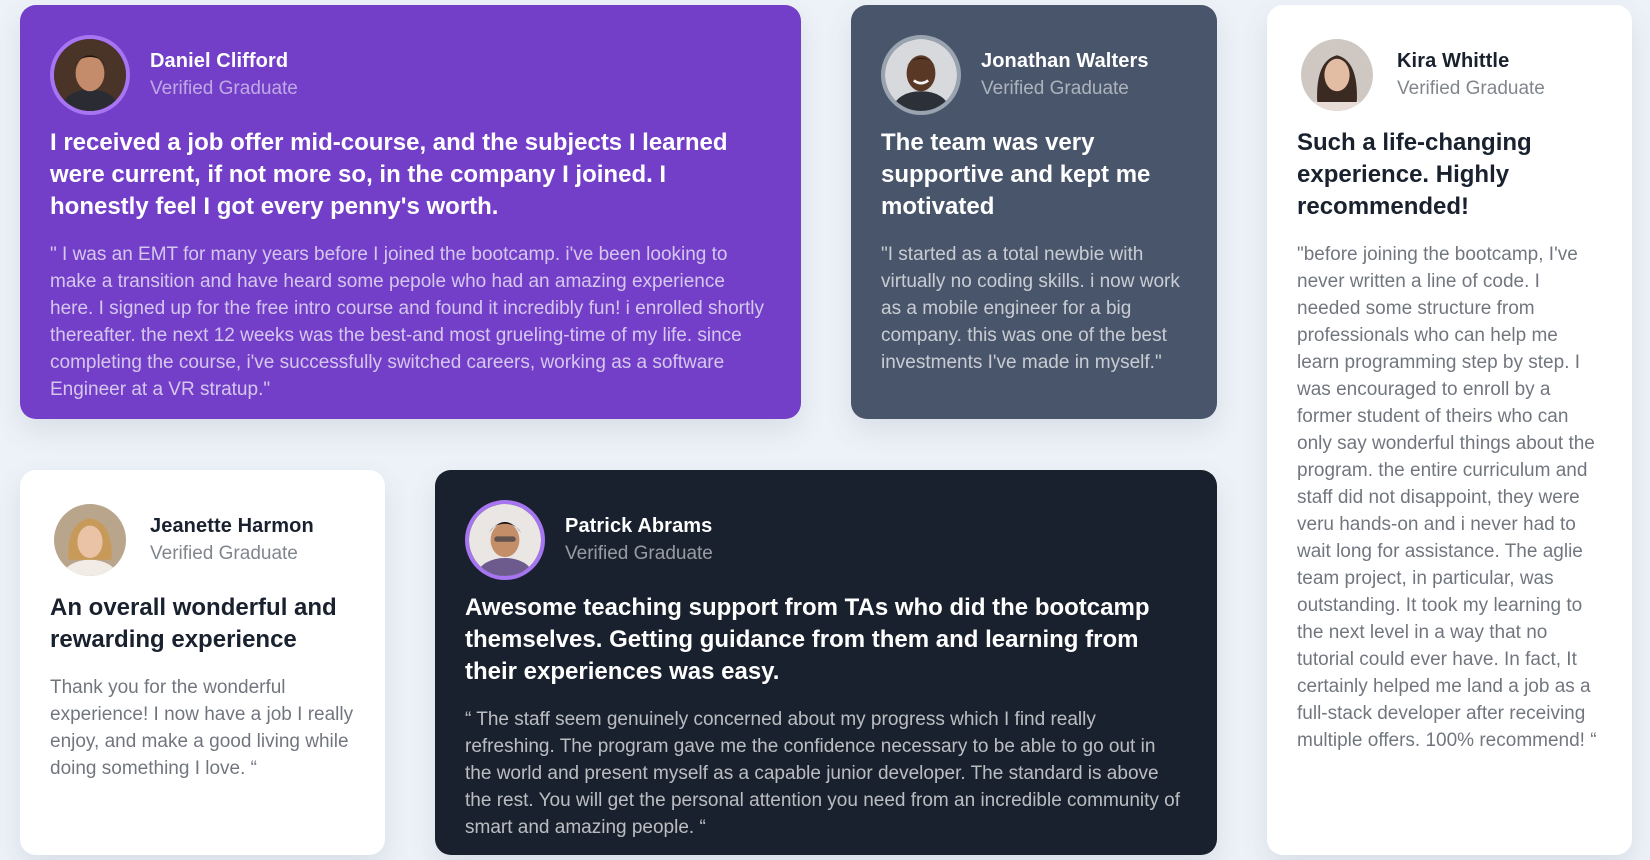  Describe the element at coordinates (826, 540) in the screenshot. I see `card-header: Patrick Abrams Verified Graduate` at that location.